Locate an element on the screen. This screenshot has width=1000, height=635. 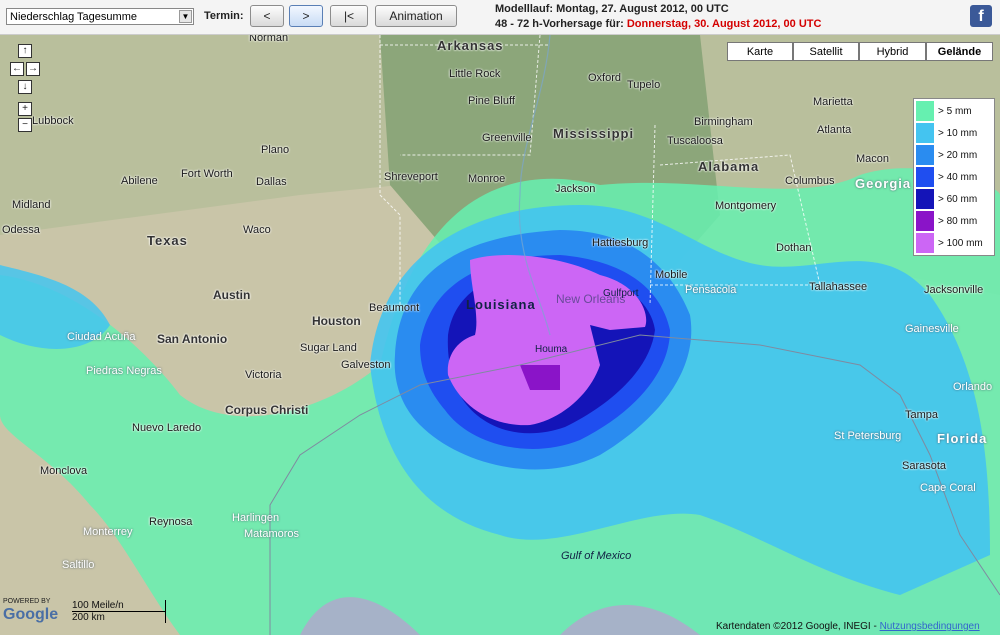
city-label: Macon is located at coordinates (873, 159).